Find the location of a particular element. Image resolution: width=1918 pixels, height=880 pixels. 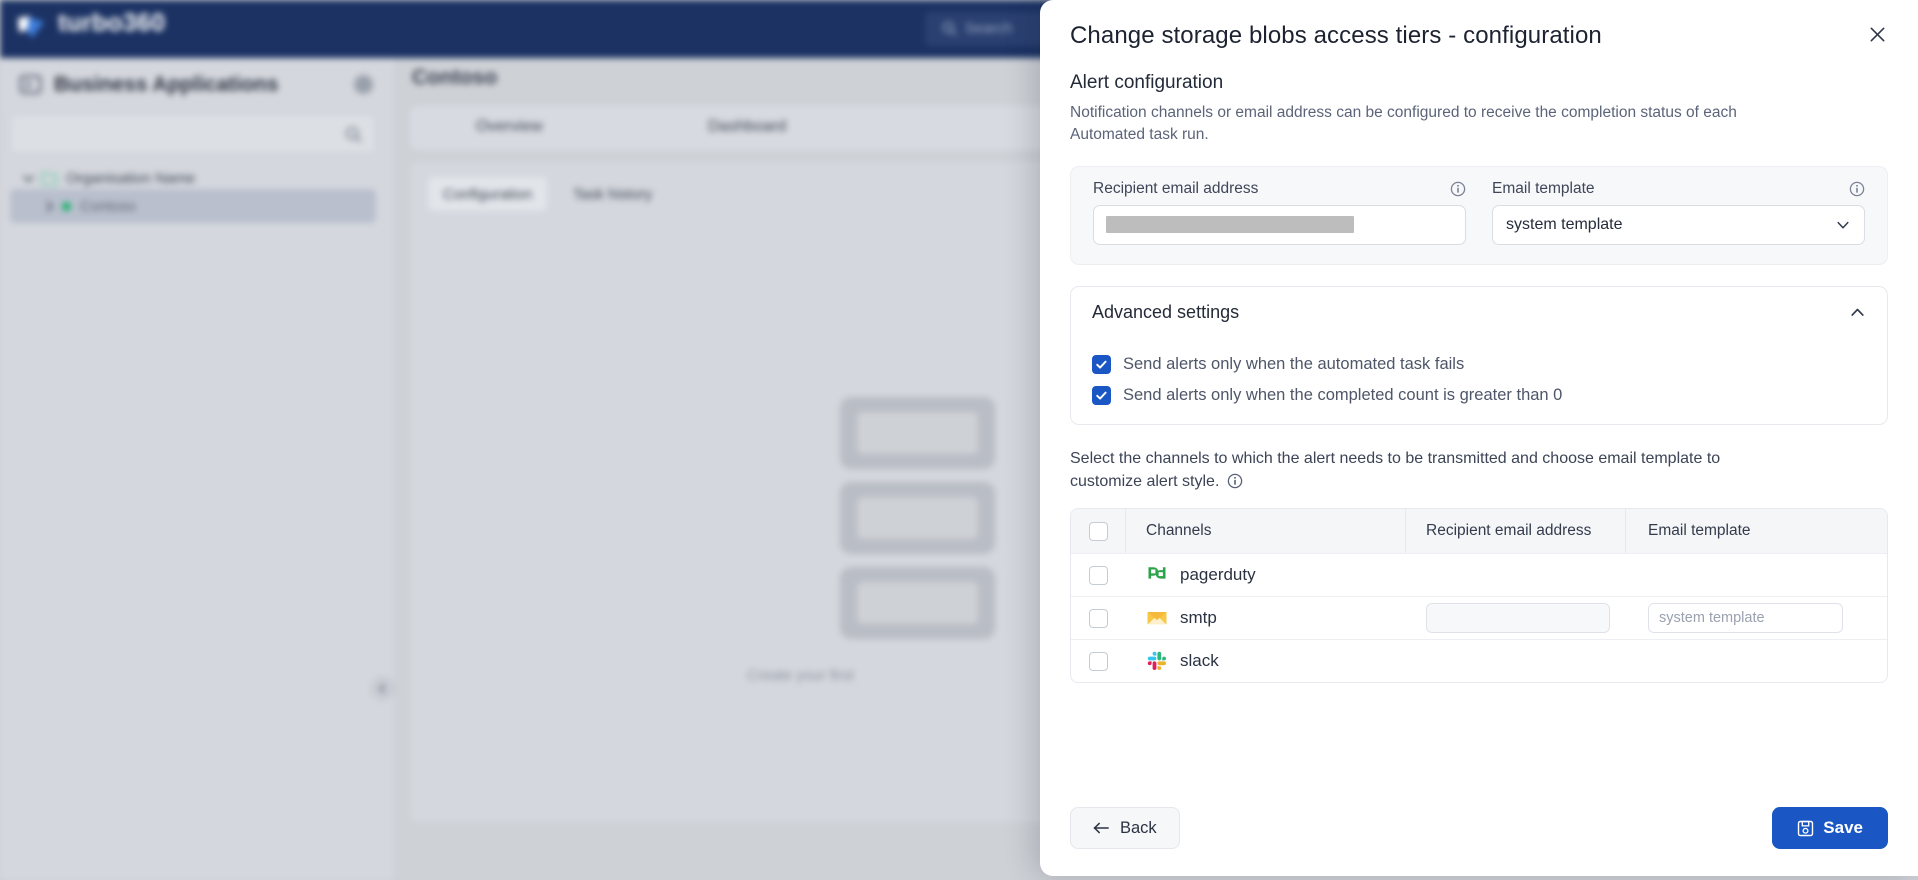

business-applications-icon is located at coordinates (30, 84).